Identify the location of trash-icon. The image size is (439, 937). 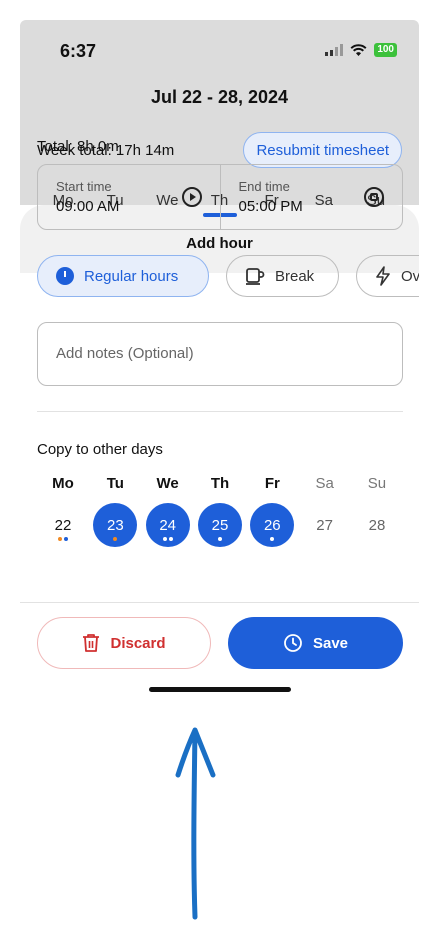
(91, 643).